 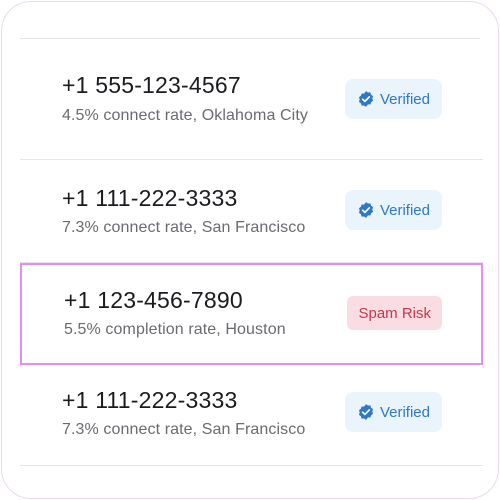 What do you see at coordinates (175, 329) in the screenshot?
I see `completion-rate-detail: 5.5% completion rate, Houston` at bounding box center [175, 329].